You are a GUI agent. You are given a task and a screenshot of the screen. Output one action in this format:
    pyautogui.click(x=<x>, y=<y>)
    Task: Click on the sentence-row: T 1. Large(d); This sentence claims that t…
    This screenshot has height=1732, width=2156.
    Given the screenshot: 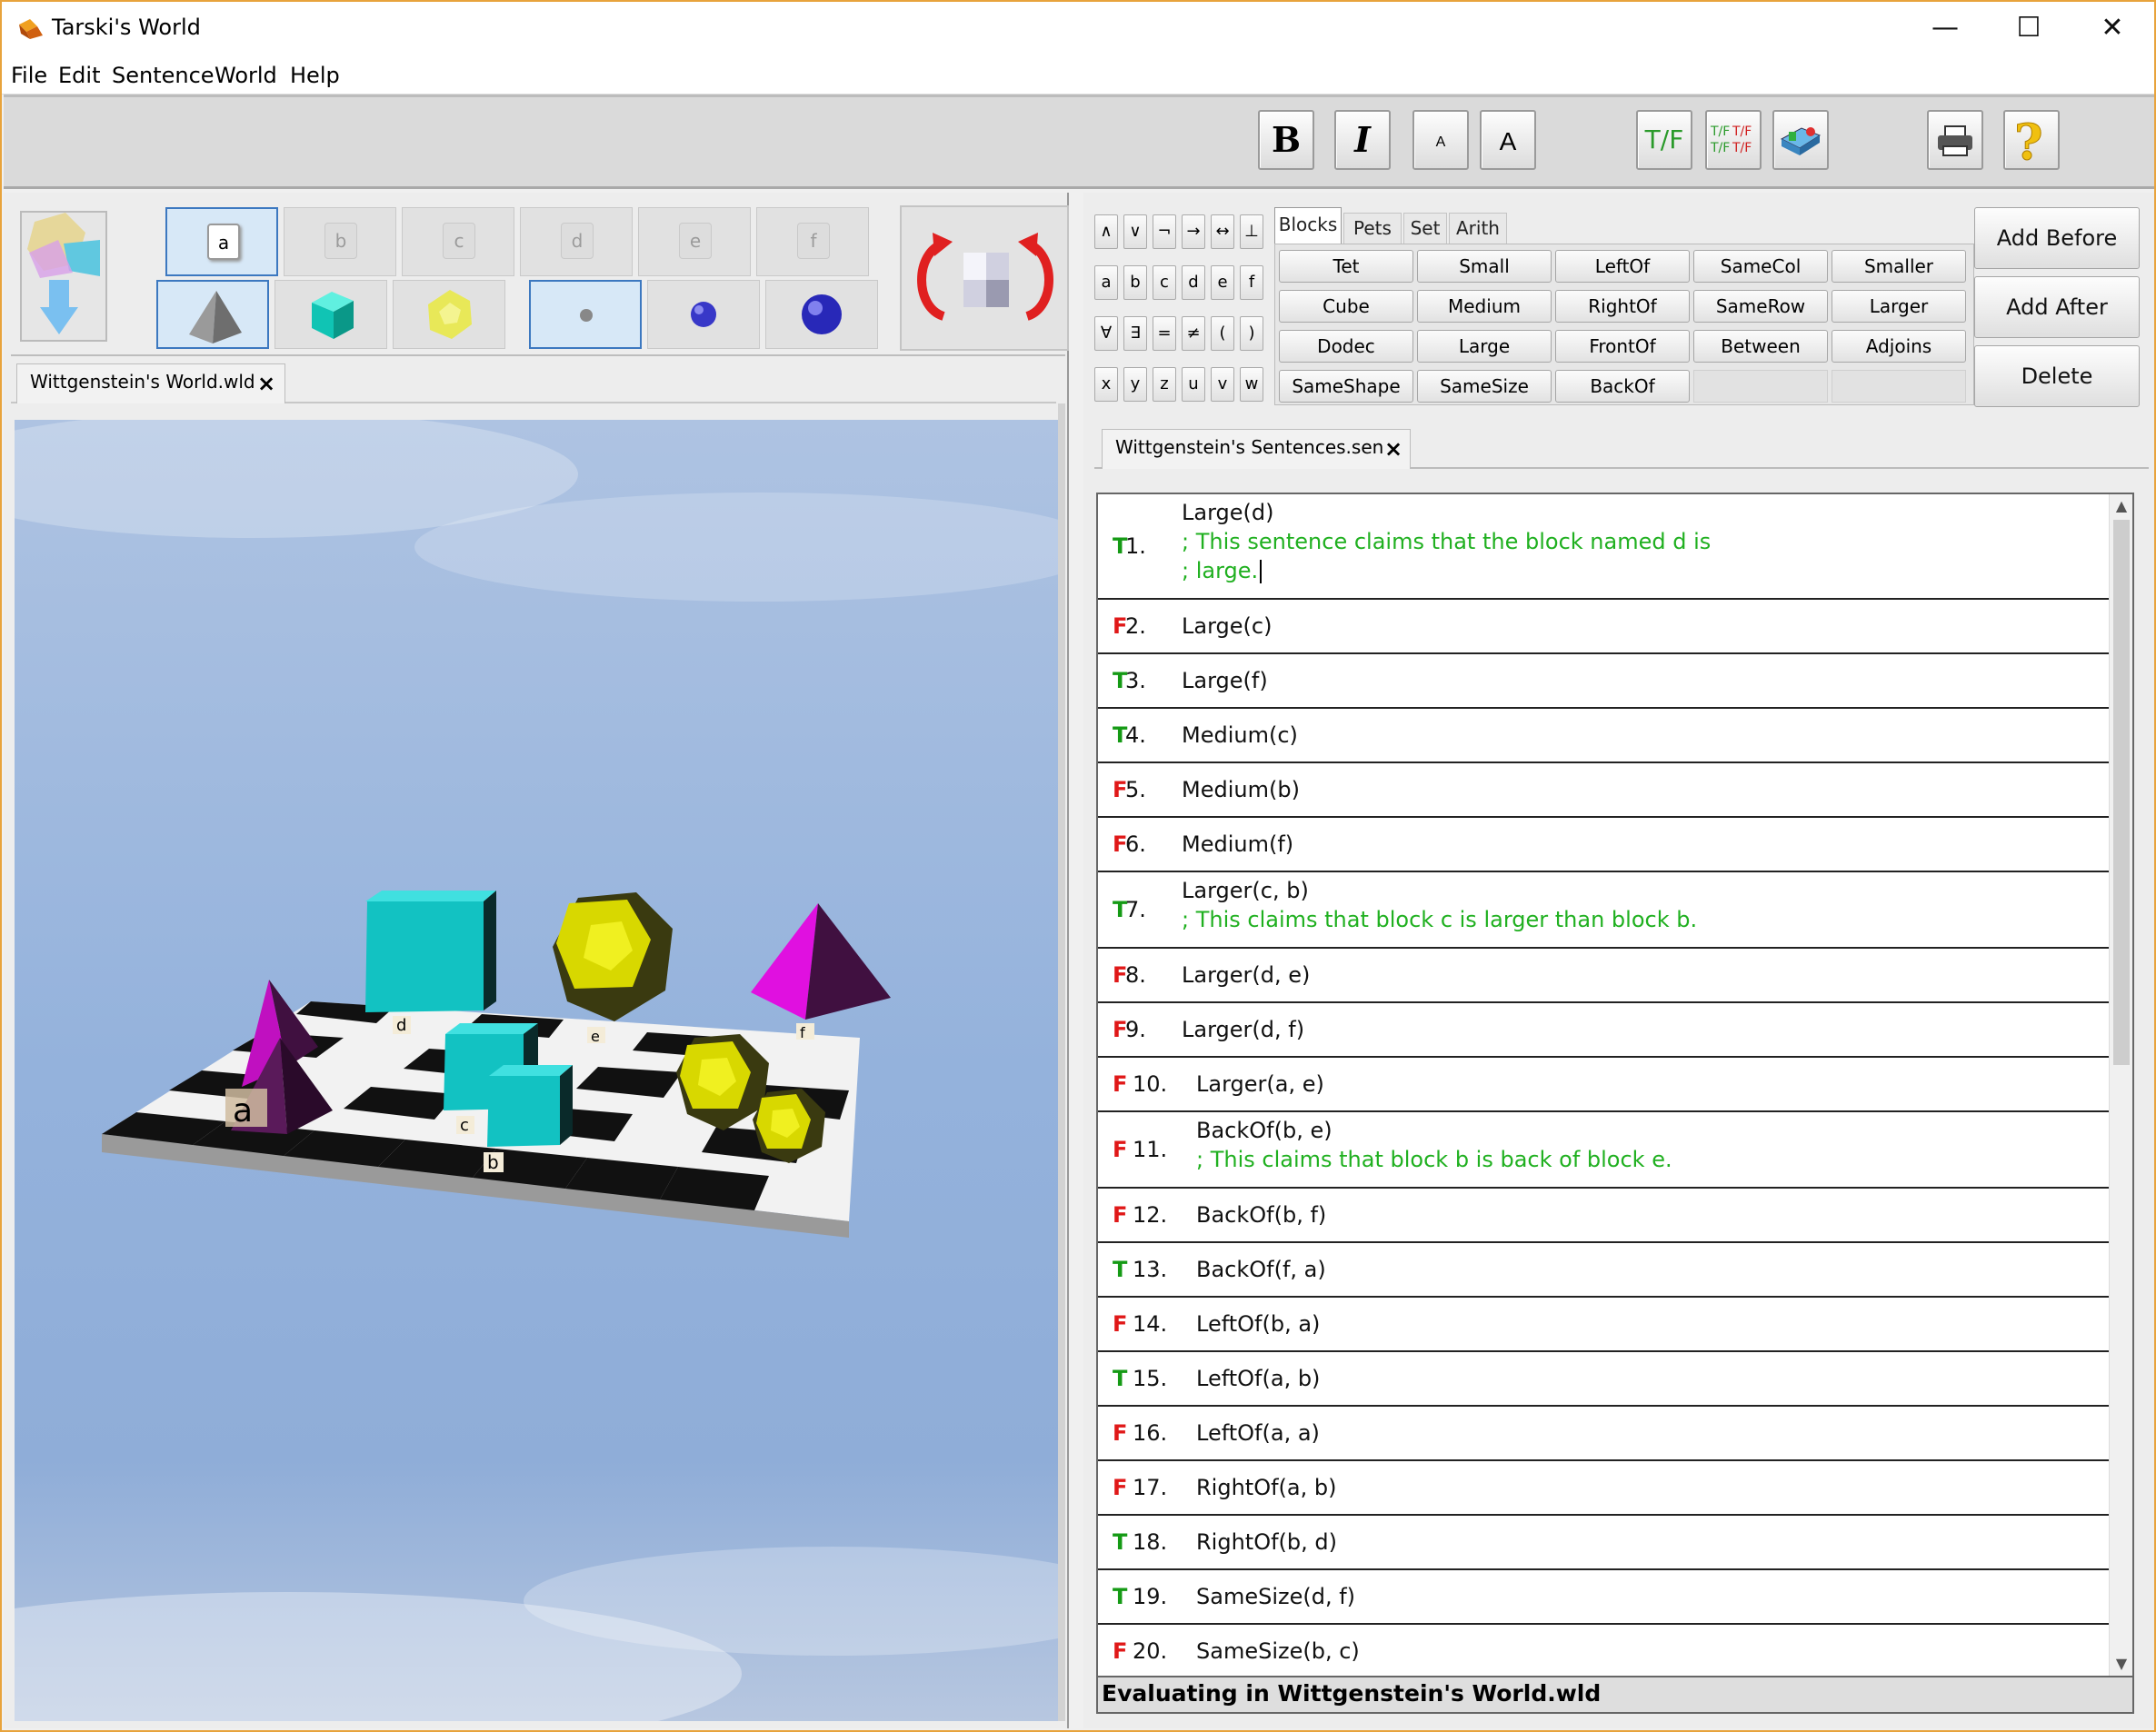 What is the action you would take?
    pyautogui.click(x=1603, y=547)
    